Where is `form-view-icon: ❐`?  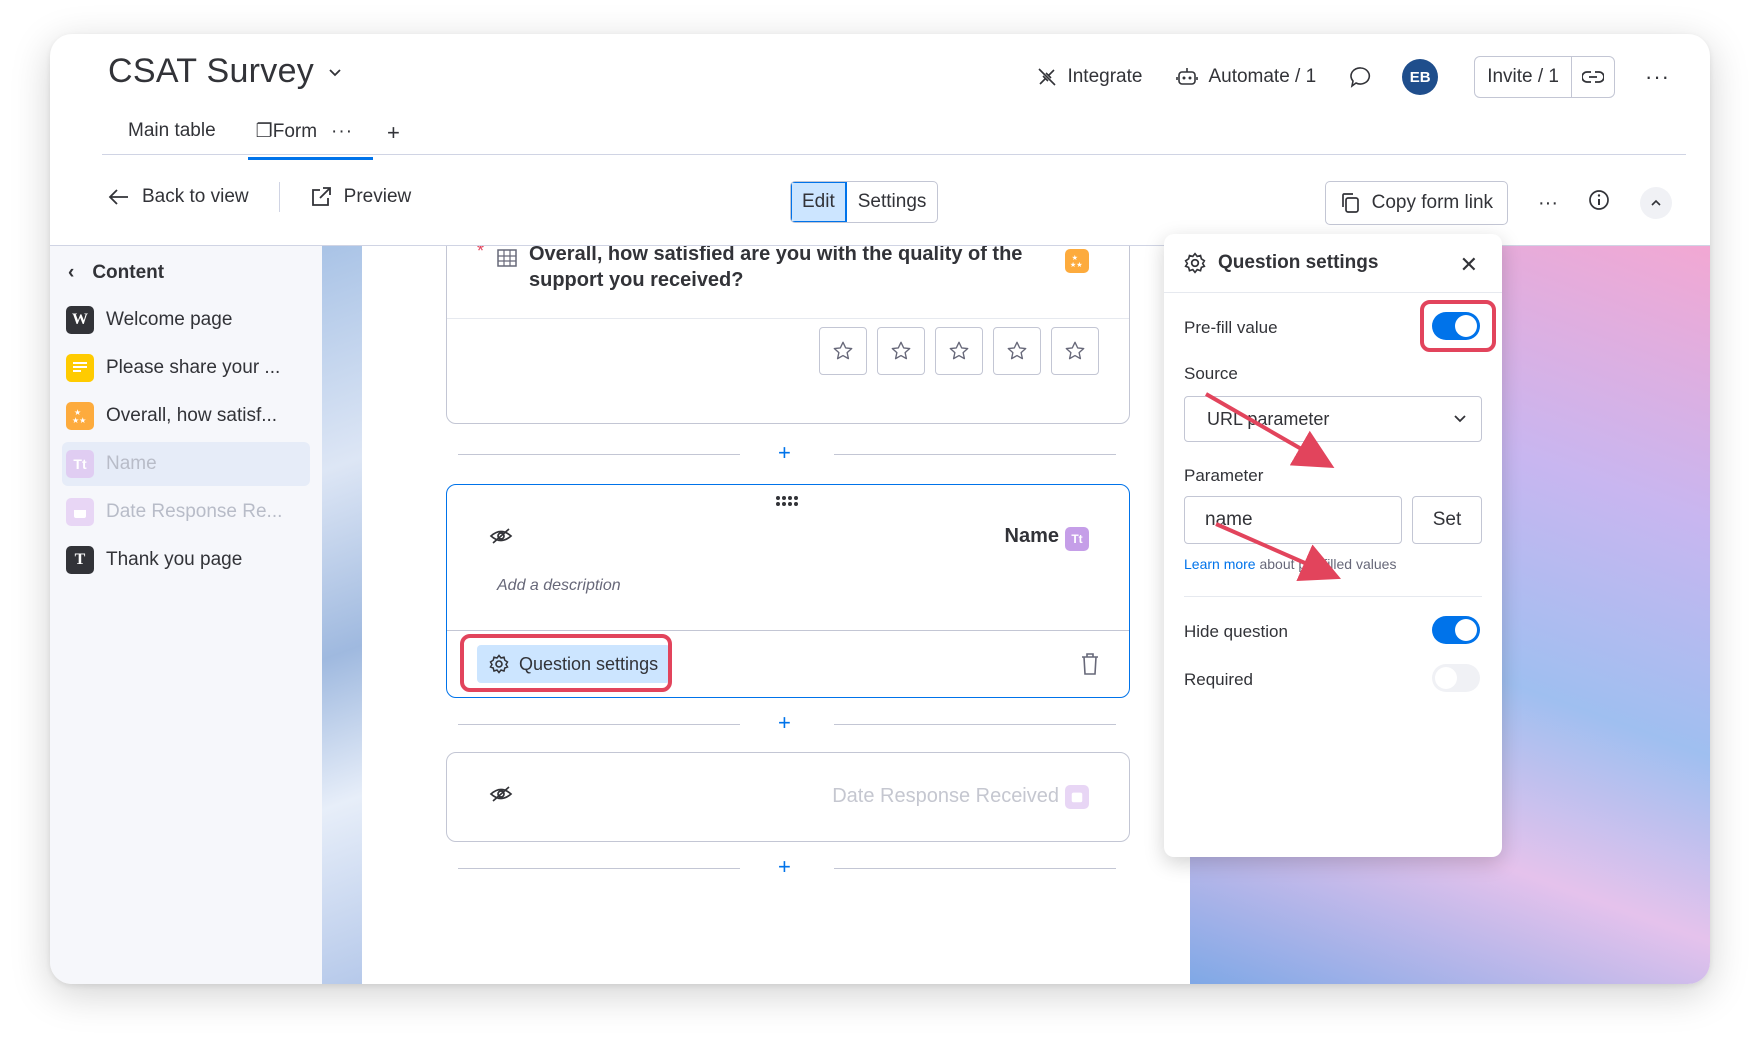
form-view-icon: ❐ is located at coordinates (264, 131).